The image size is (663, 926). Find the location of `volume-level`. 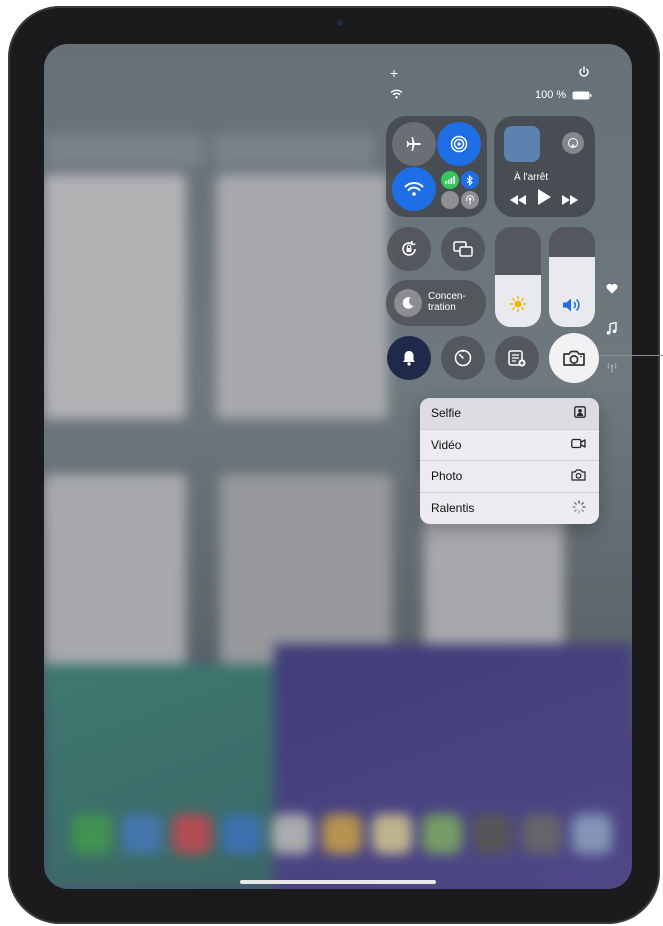

volume-level is located at coordinates (572, 292).